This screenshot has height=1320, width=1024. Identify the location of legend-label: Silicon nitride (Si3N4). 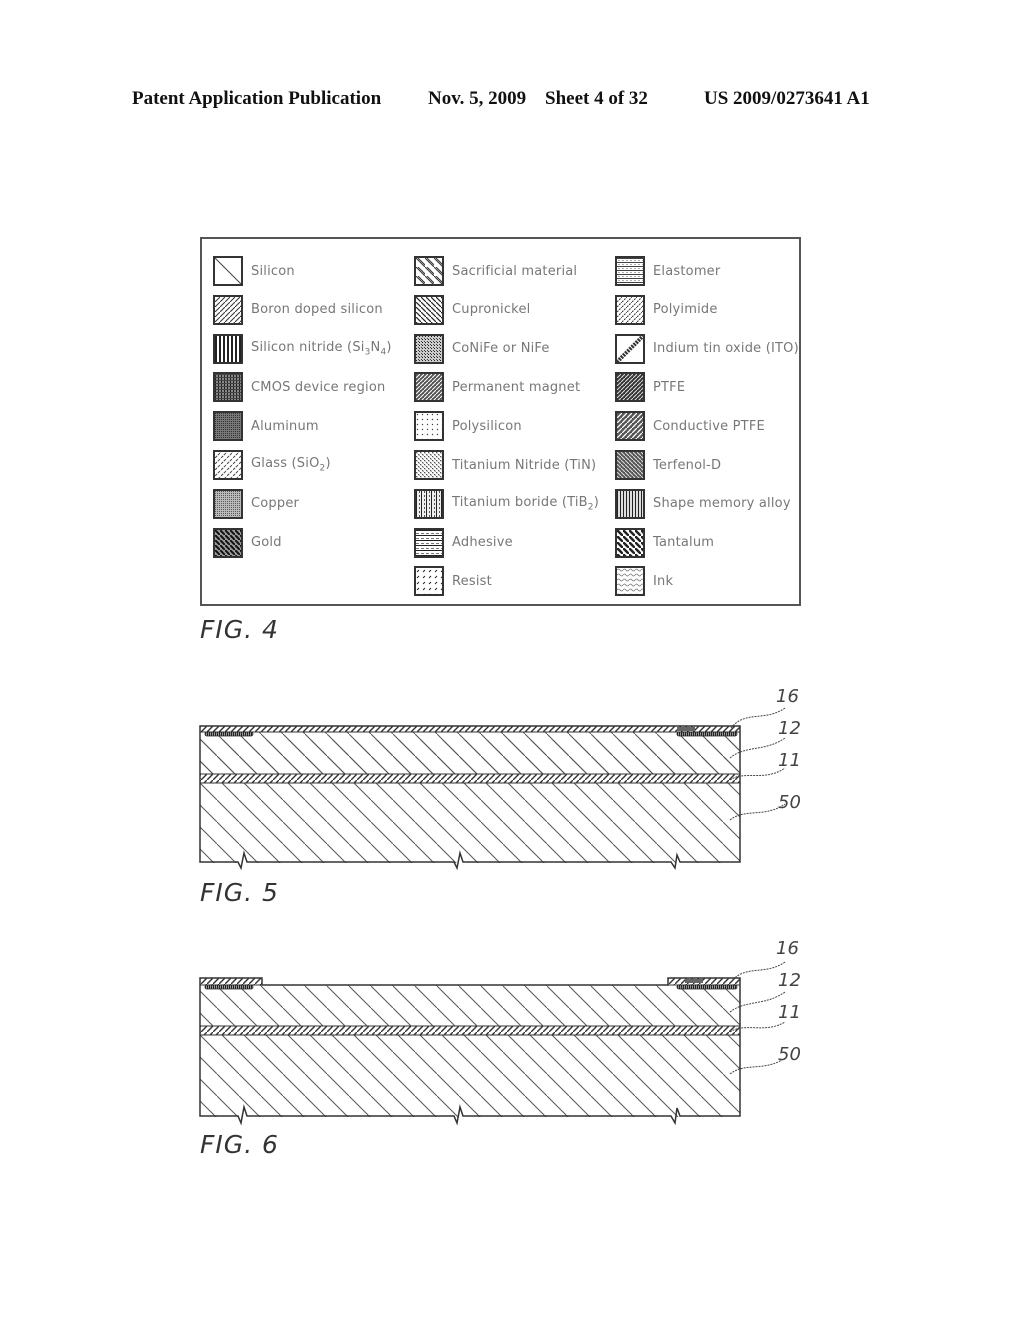
(321, 348).